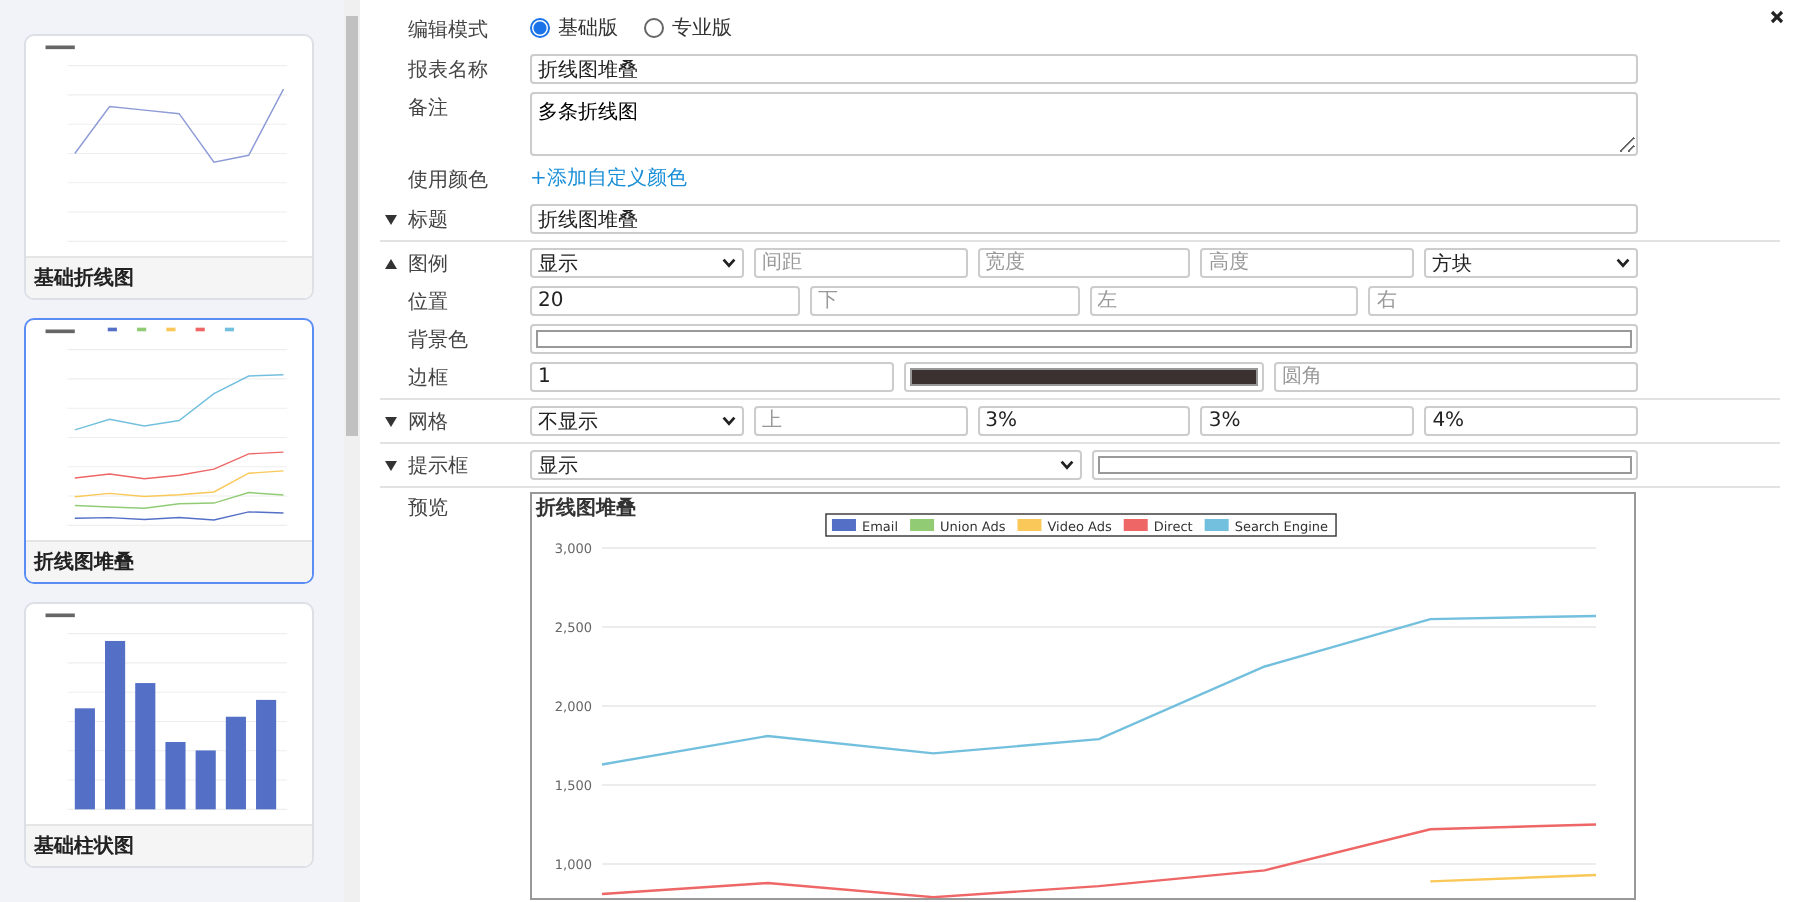  Describe the element at coordinates (1224, 301) in the screenshot. I see `text-field: 左` at that location.